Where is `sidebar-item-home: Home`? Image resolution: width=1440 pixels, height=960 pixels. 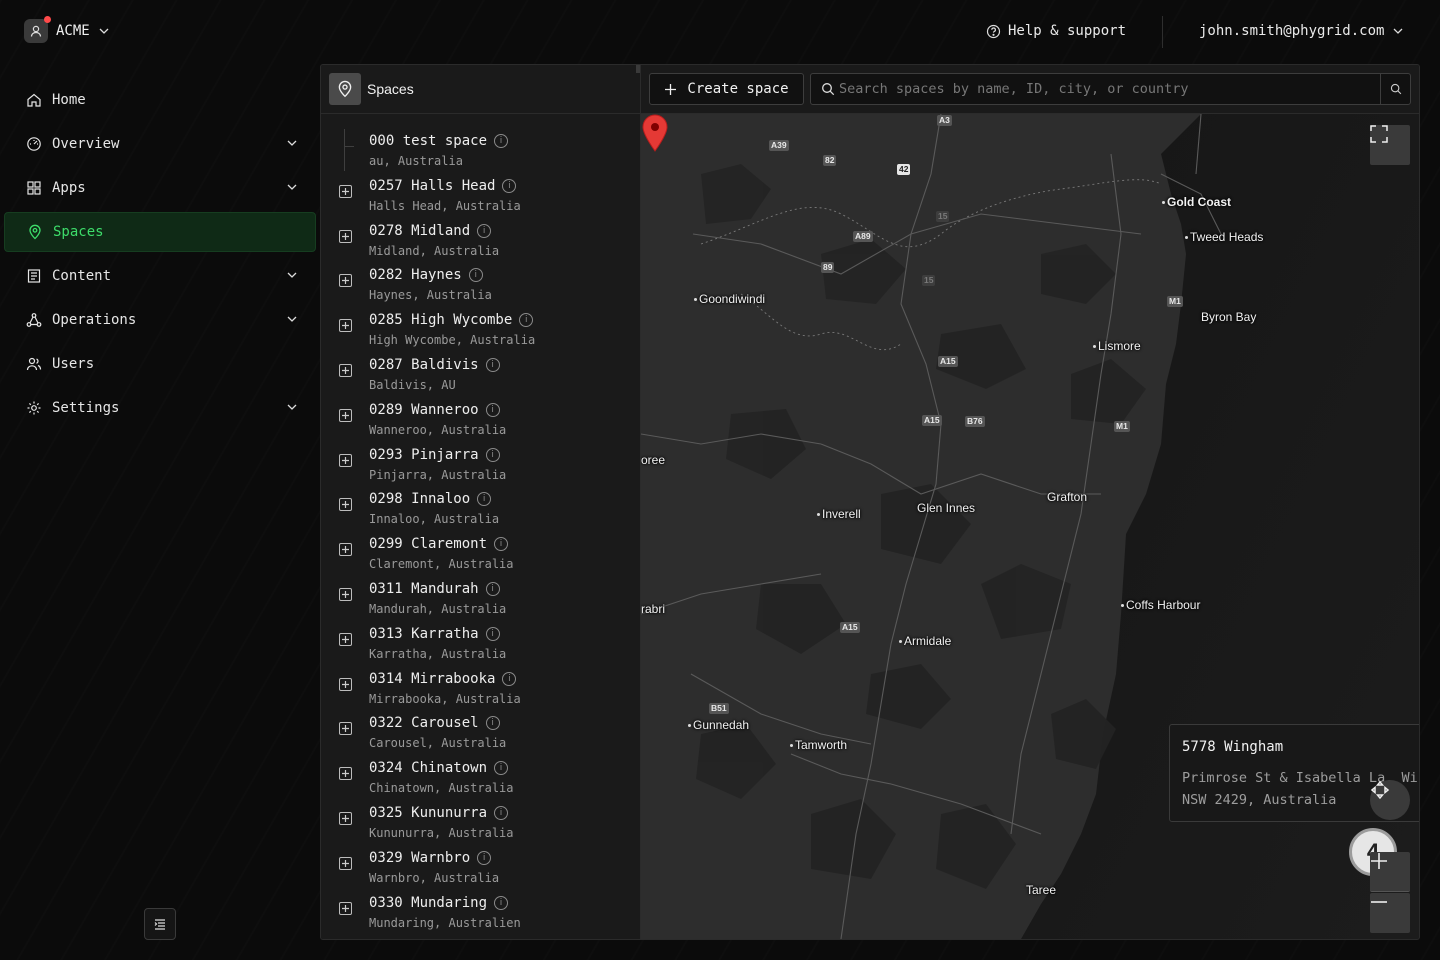
sidebar-item-home: Home is located at coordinates (160, 100).